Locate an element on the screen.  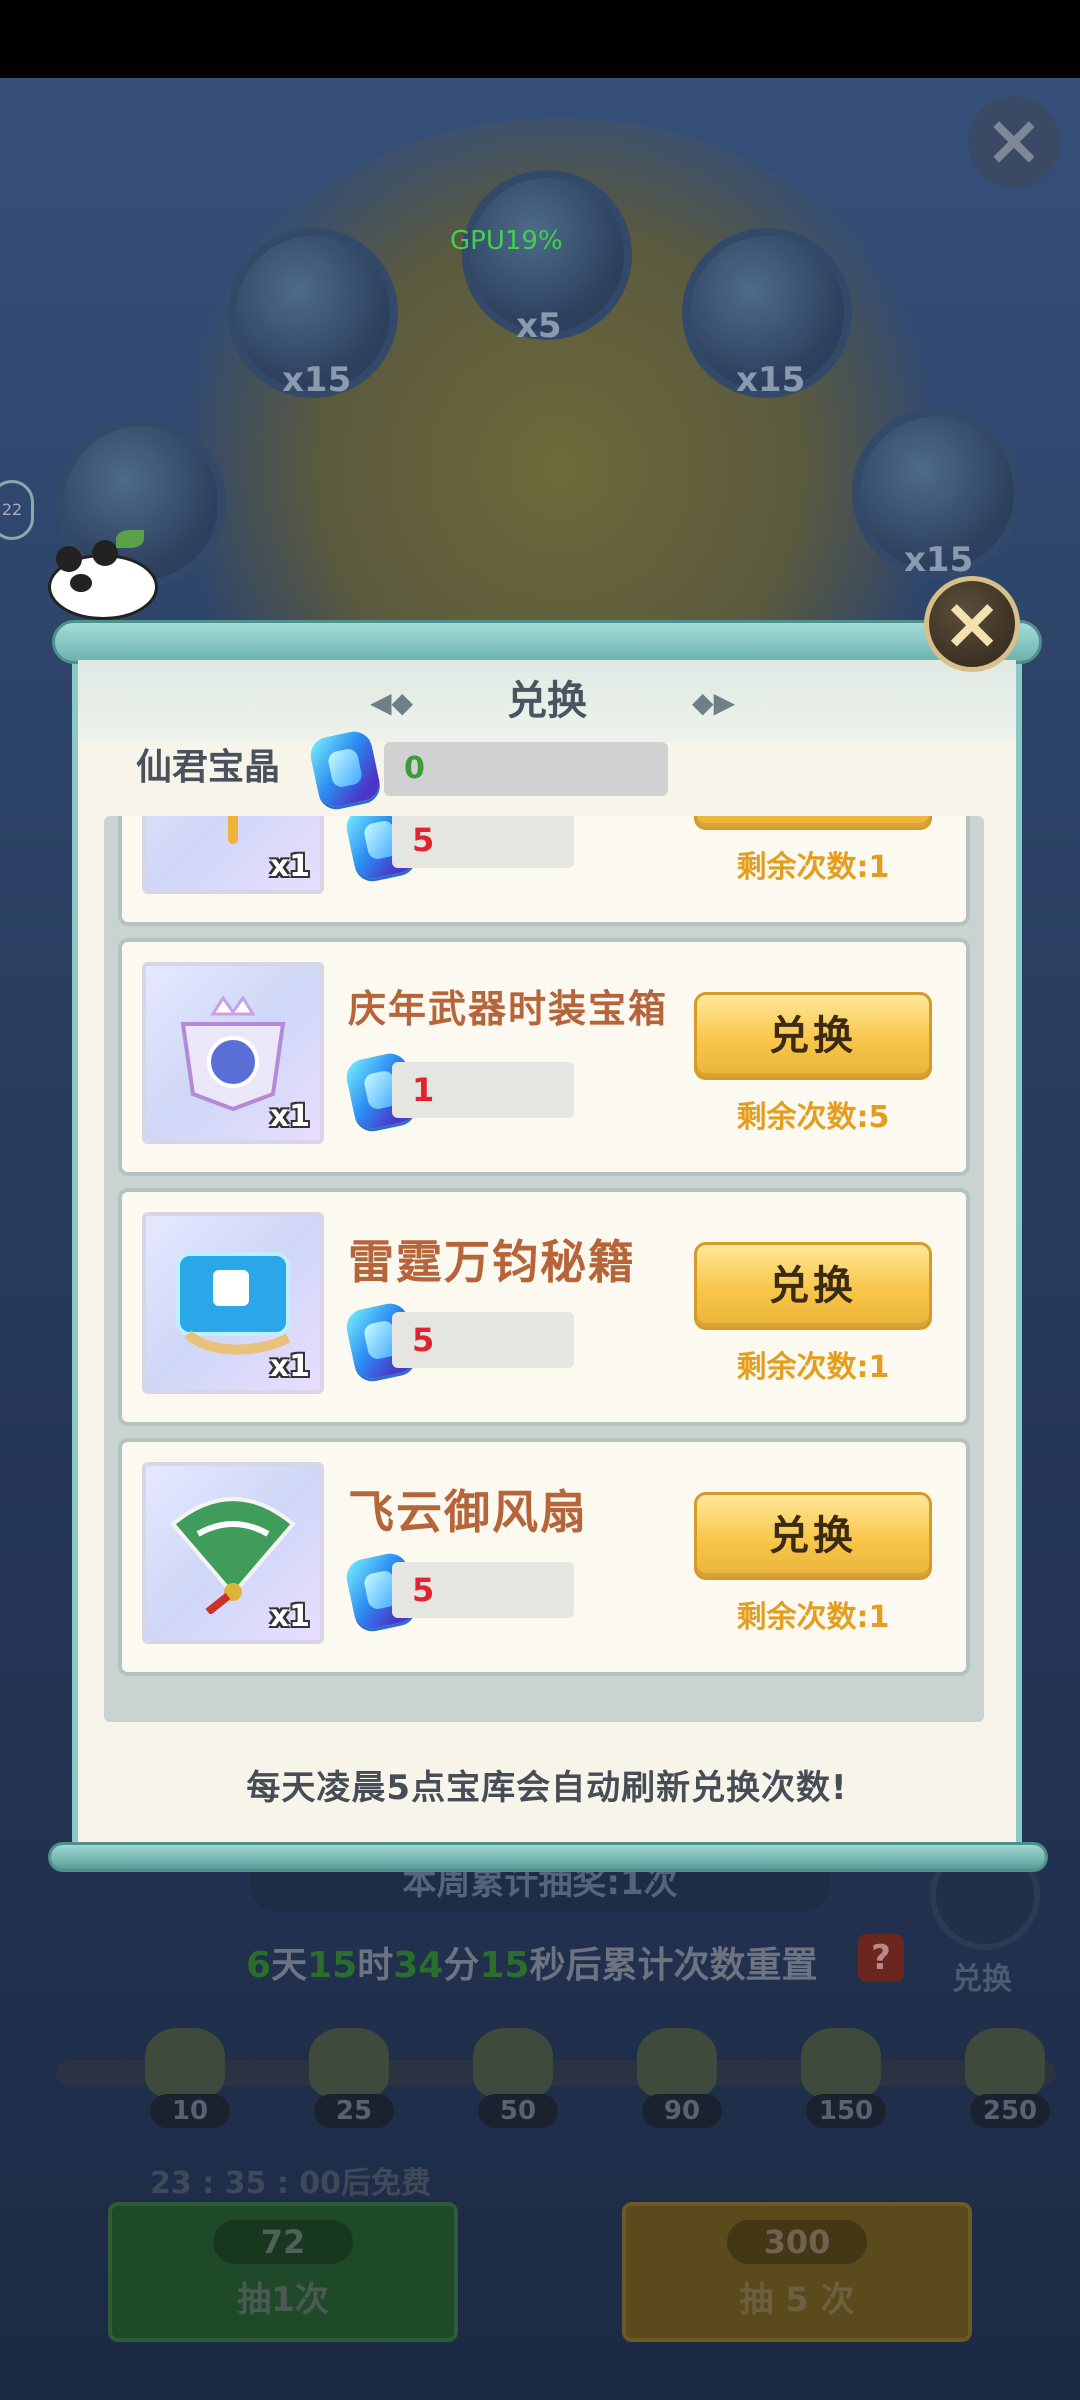
scroll-icon is located at coordinates (233, 1303).